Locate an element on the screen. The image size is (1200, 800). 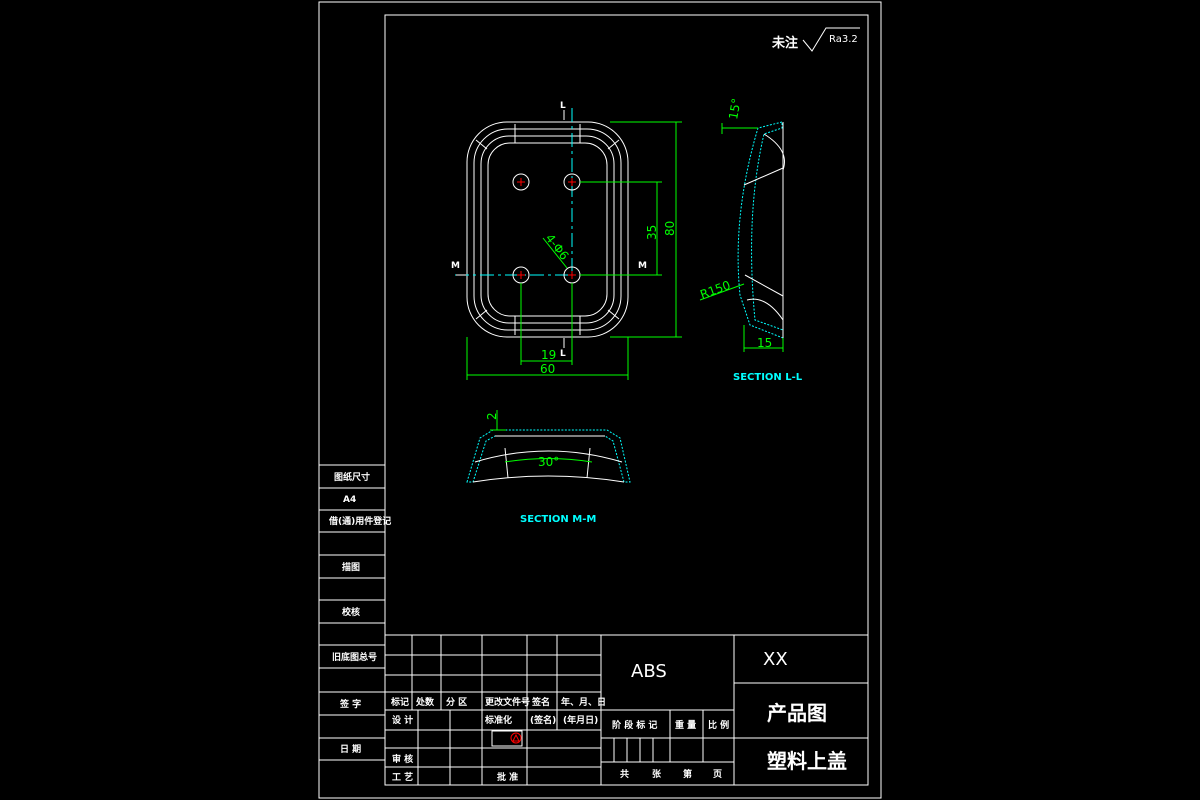
drawing-type-cell: 产品图 is located at coordinates (797, 713).